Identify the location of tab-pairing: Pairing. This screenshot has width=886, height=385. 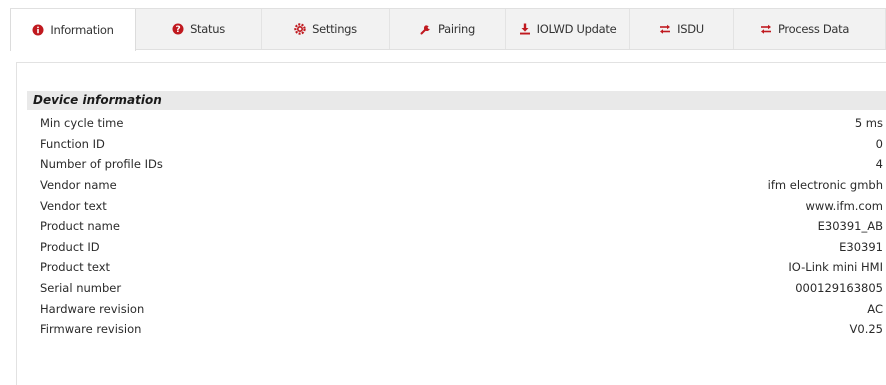
(448, 29).